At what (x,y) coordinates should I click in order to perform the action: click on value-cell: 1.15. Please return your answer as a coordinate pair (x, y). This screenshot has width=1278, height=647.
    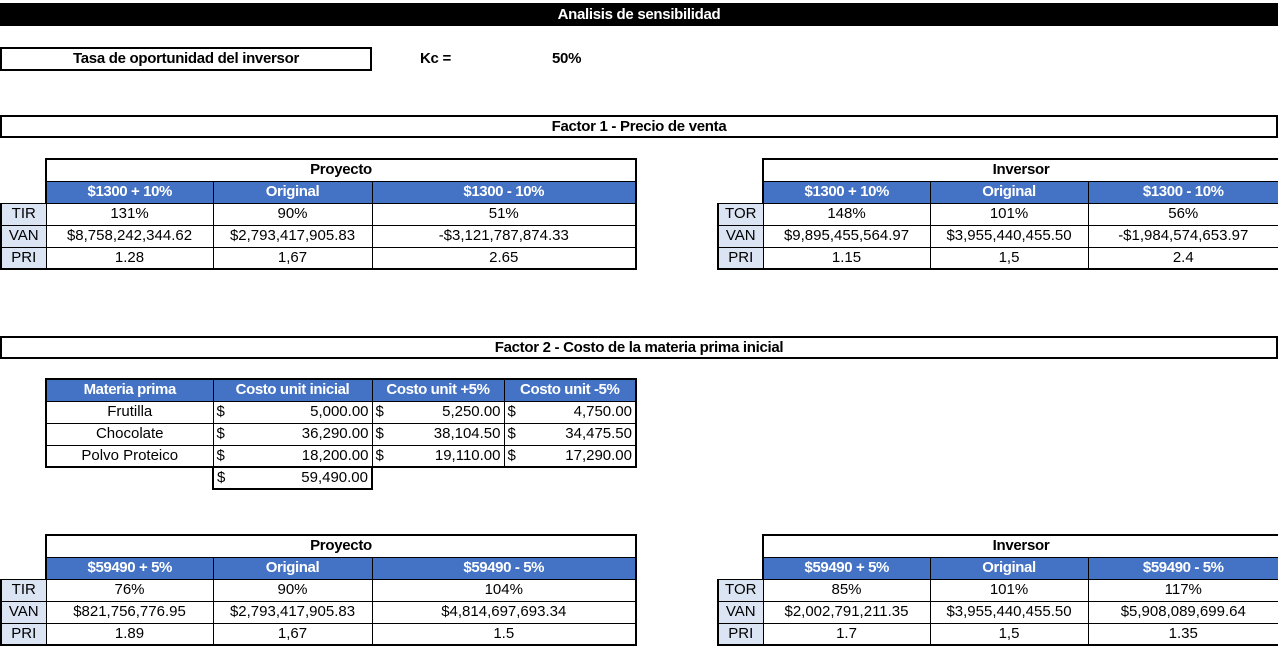
    Looking at the image, I should click on (846, 258).